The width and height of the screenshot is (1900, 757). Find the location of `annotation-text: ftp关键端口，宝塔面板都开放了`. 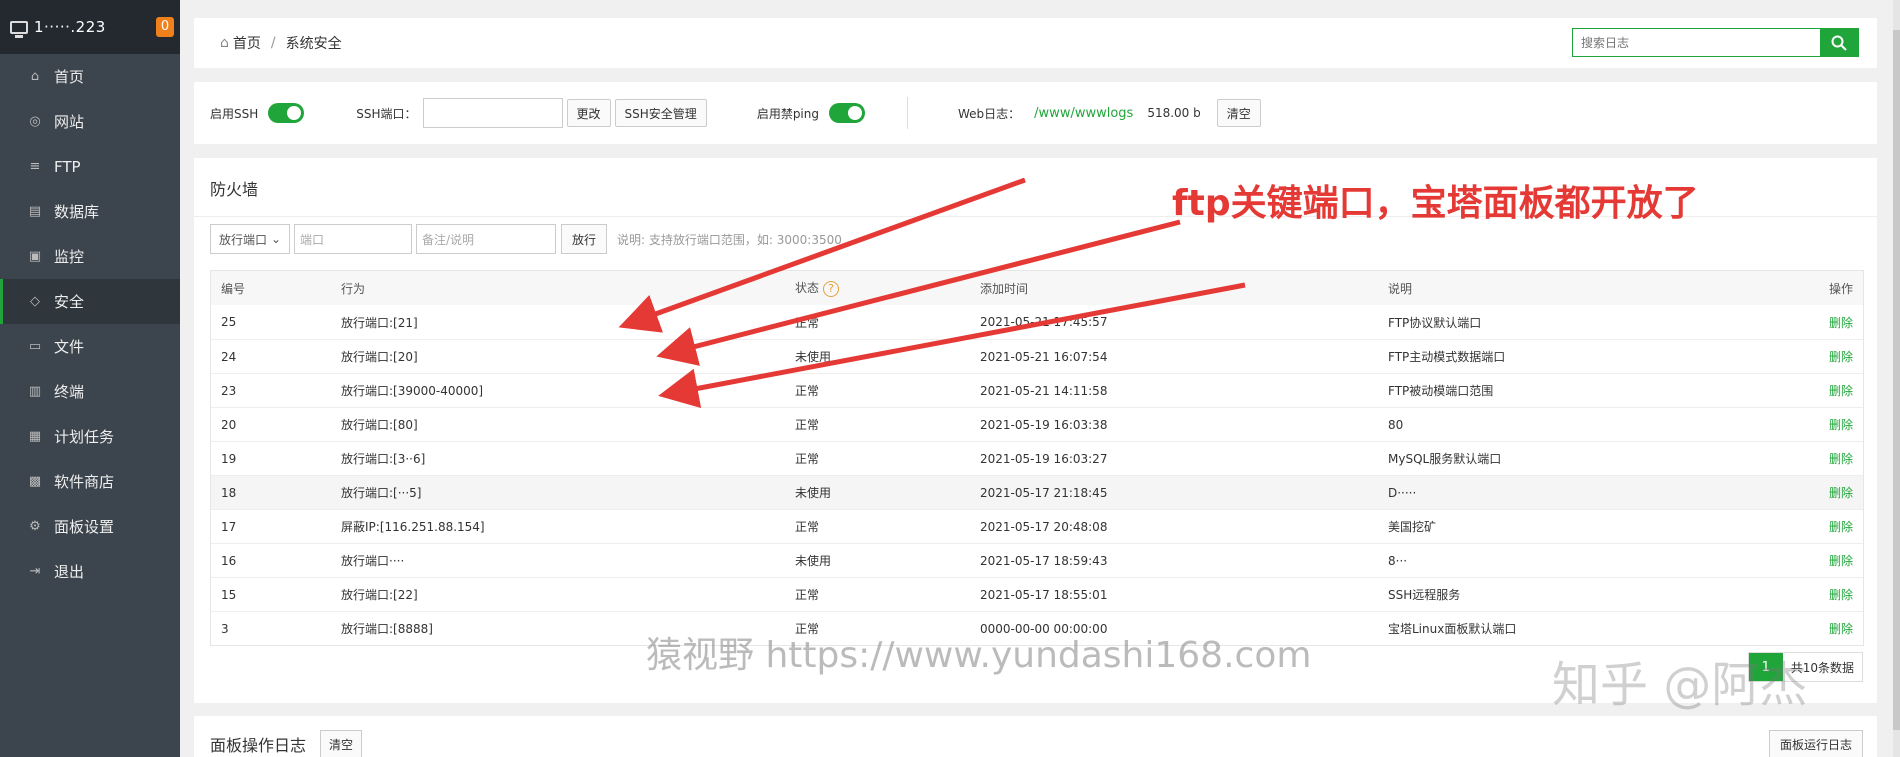

annotation-text: ftp关键端口，宝塔面板都开放了 is located at coordinates (1435, 203).